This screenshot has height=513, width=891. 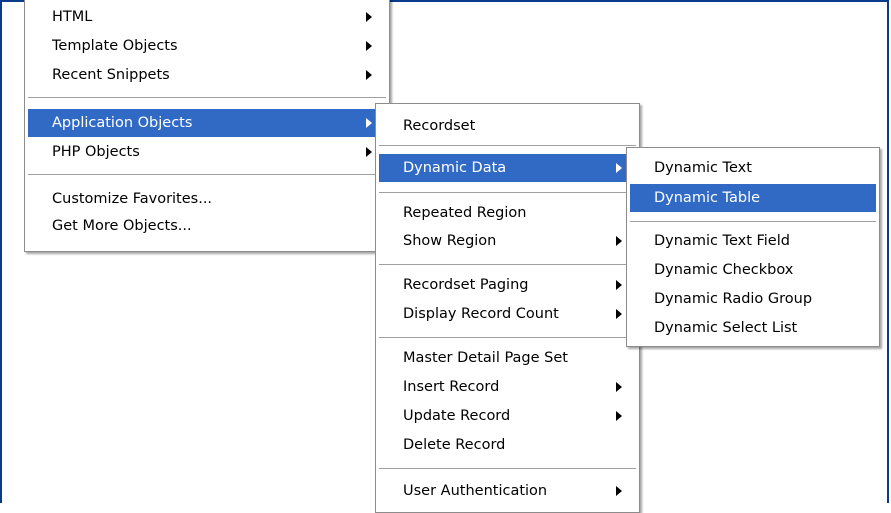 What do you see at coordinates (507, 445) in the screenshot?
I see `menu-item-delete-record: Delete Record` at bounding box center [507, 445].